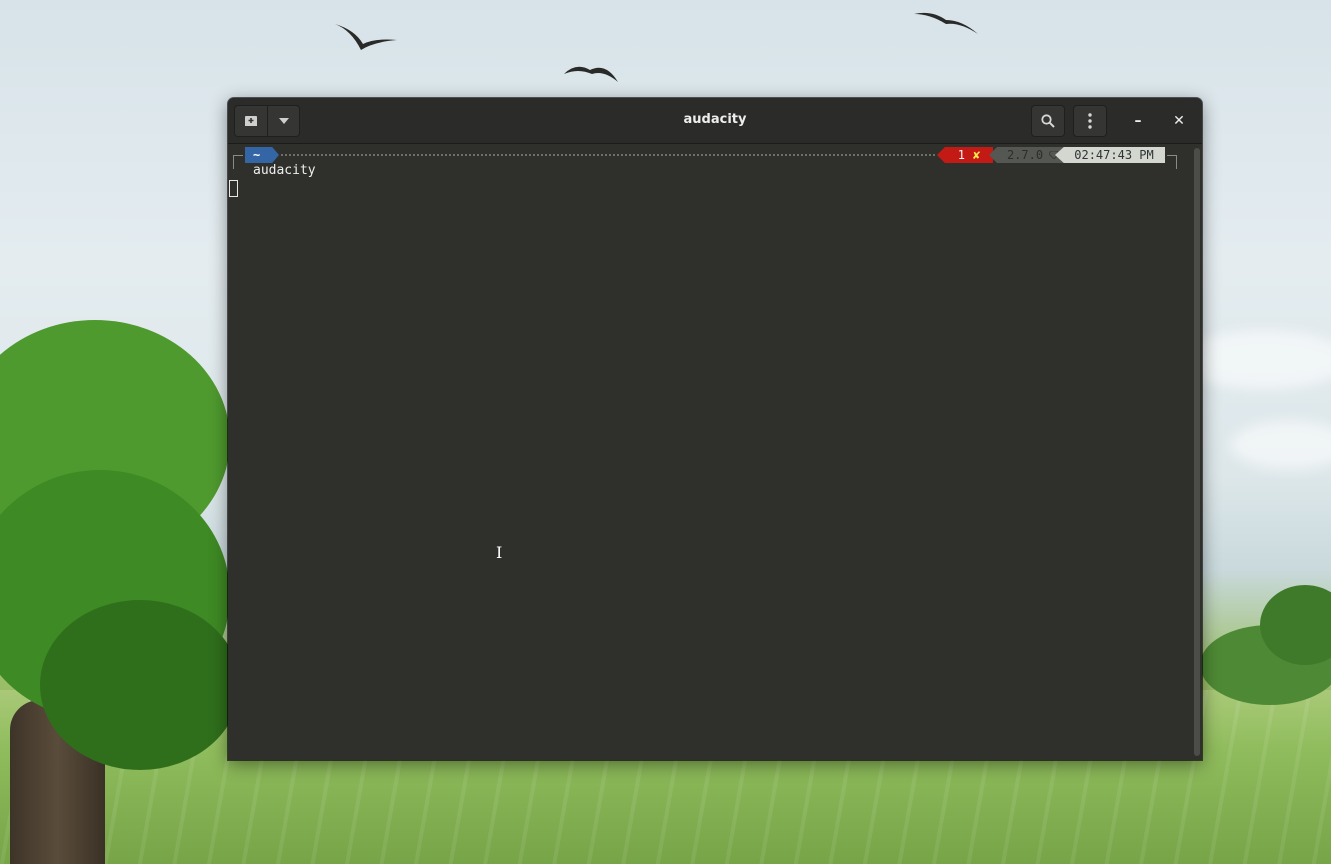 This screenshot has width=1331, height=864. Describe the element at coordinates (262, 155) in the screenshot. I see `prompt-dir-segment: ~` at that location.